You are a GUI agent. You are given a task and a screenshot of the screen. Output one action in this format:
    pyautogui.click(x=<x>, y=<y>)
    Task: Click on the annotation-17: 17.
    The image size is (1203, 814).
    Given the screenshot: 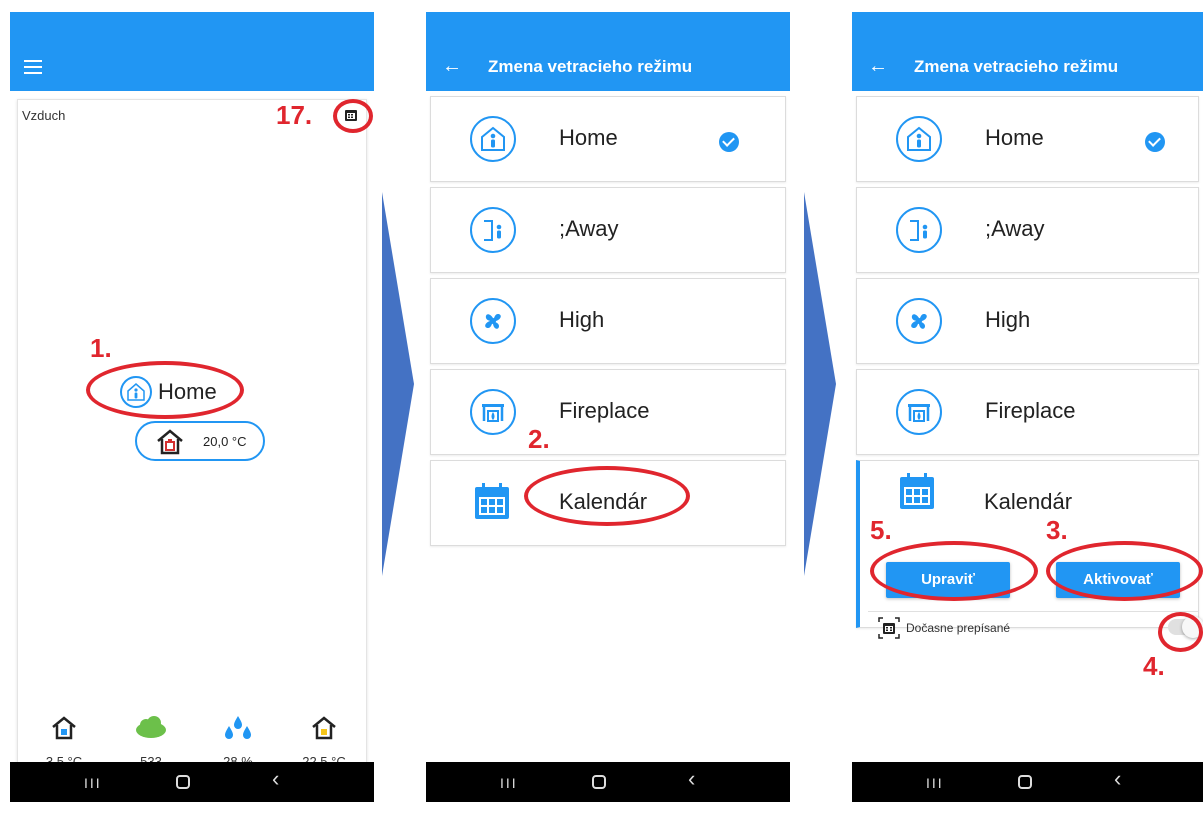 What is the action you would take?
    pyautogui.click(x=294, y=115)
    